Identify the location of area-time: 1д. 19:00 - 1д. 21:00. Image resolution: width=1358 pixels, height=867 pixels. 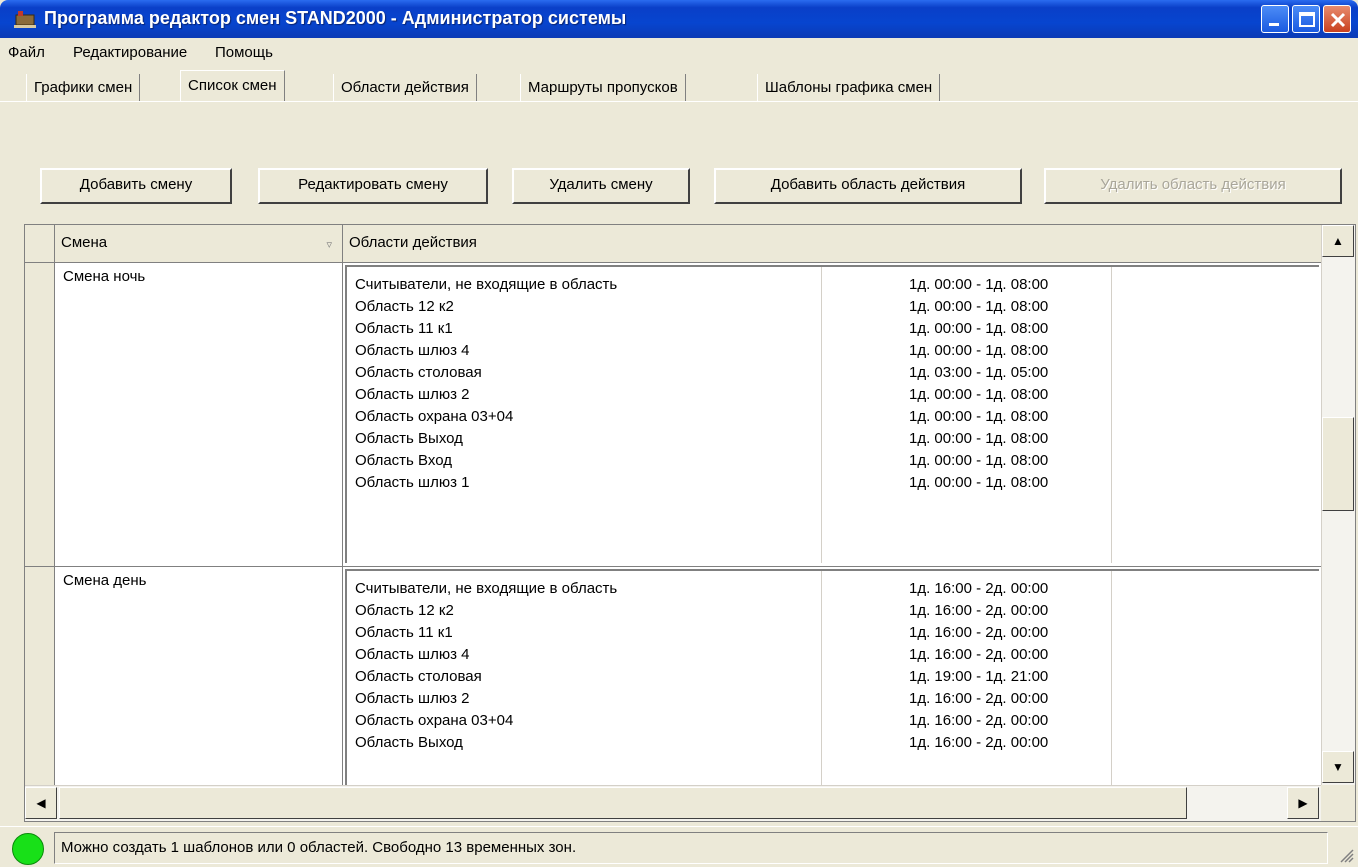
(979, 676).